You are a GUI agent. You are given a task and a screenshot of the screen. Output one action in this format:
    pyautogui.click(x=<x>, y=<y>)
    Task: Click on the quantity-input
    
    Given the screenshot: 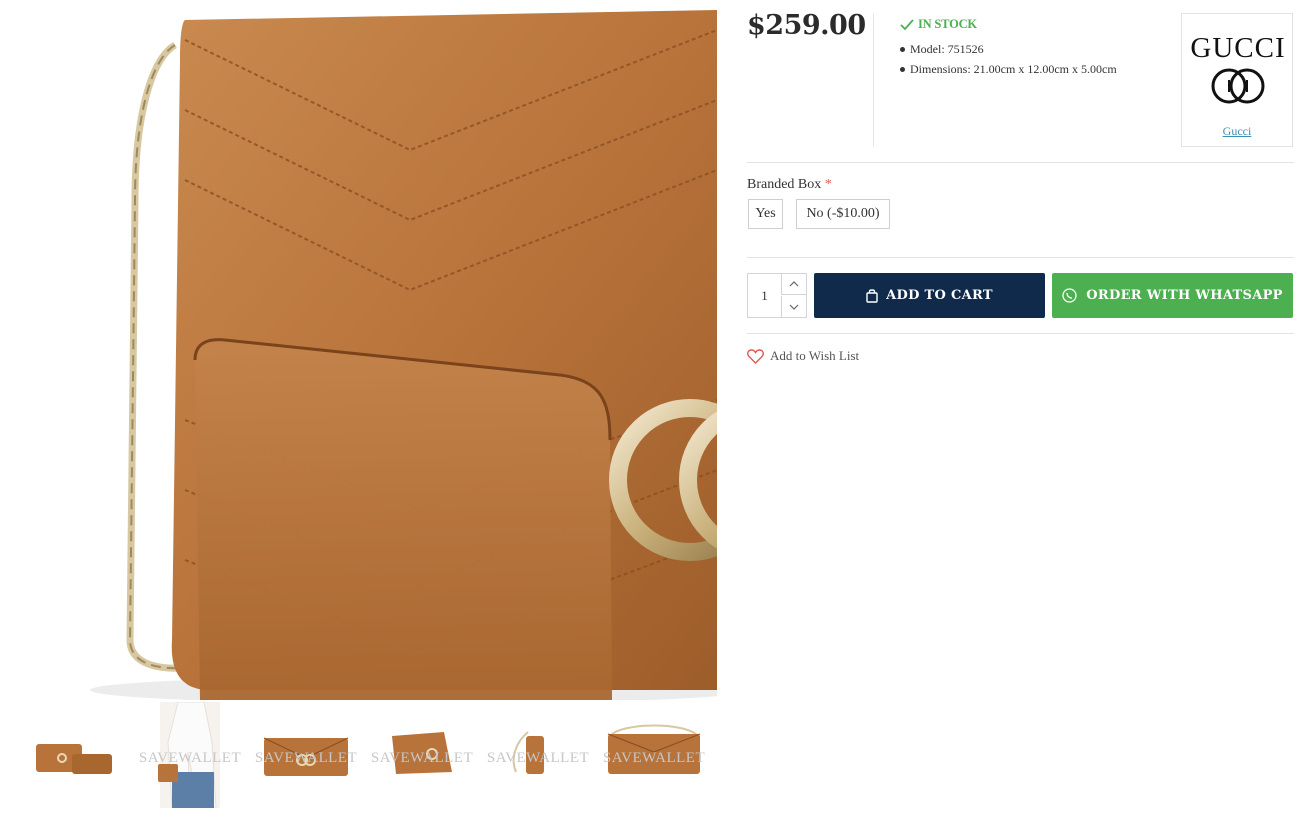 What is the action you would take?
    pyautogui.click(x=764, y=295)
    